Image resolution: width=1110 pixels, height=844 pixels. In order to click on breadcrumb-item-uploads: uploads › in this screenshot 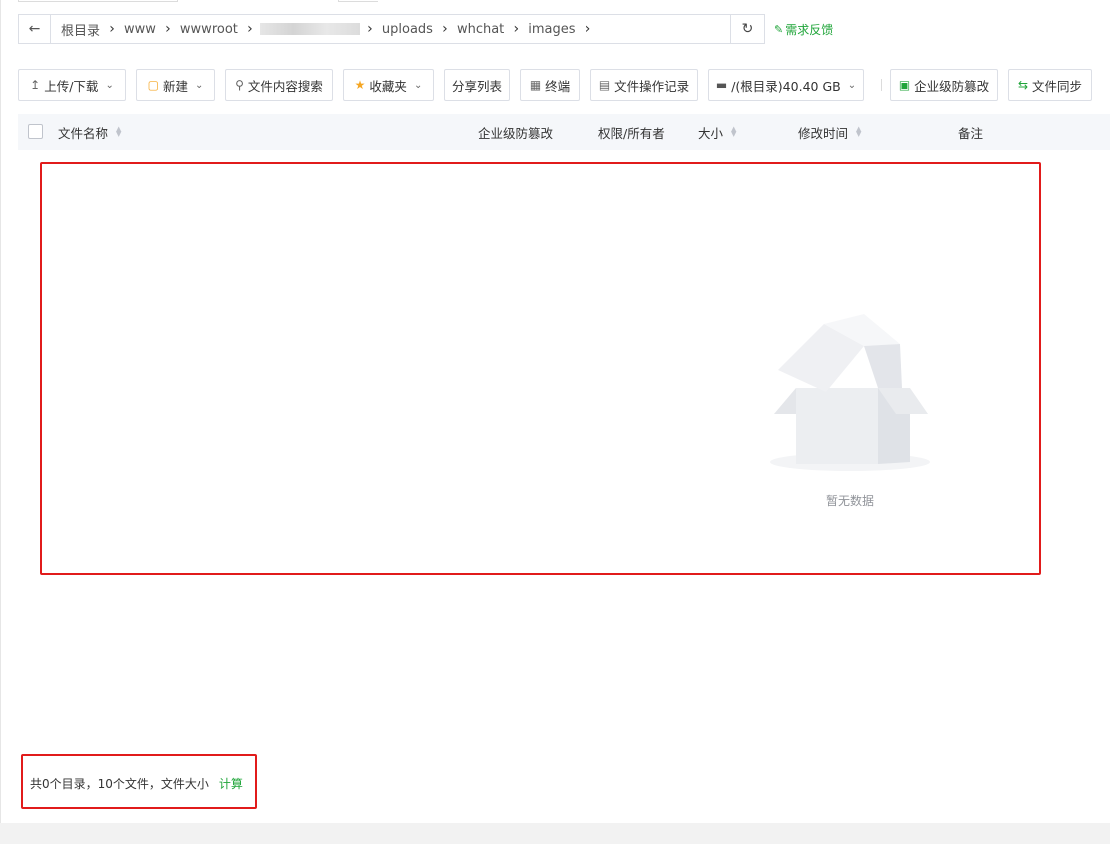, I will do `click(417, 29)`.